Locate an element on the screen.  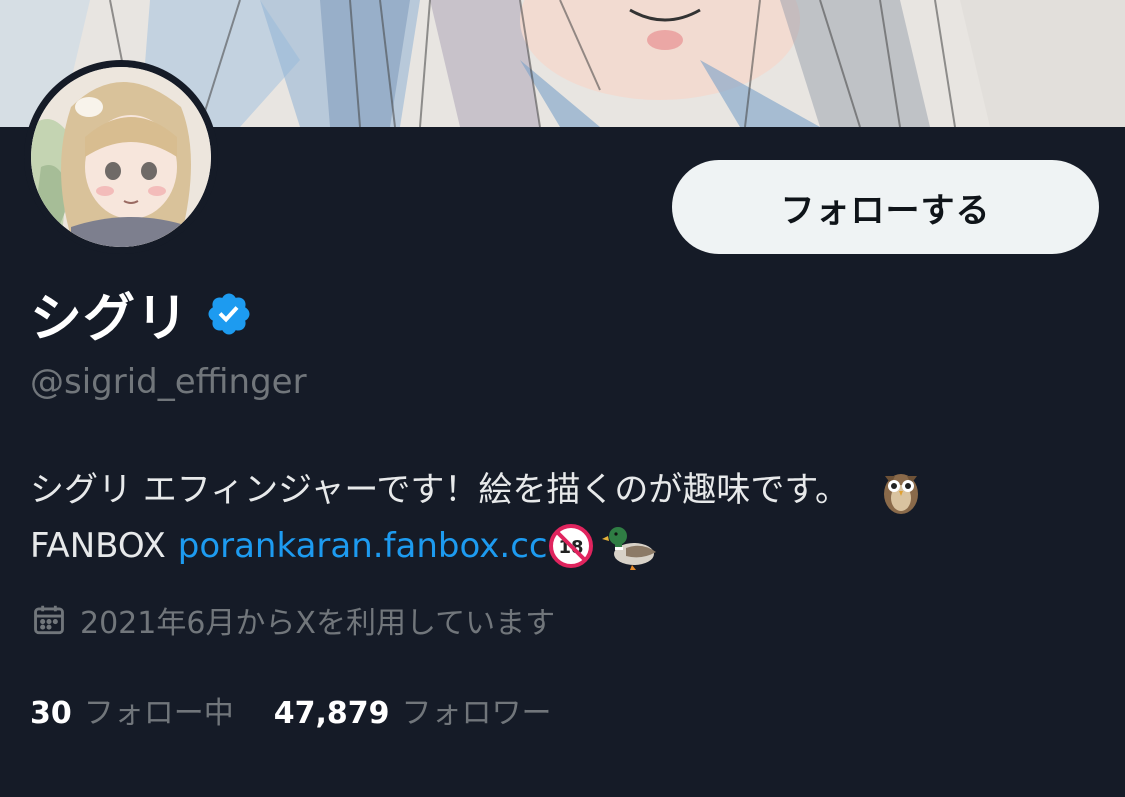
owl-icon is located at coordinates (901, 490).